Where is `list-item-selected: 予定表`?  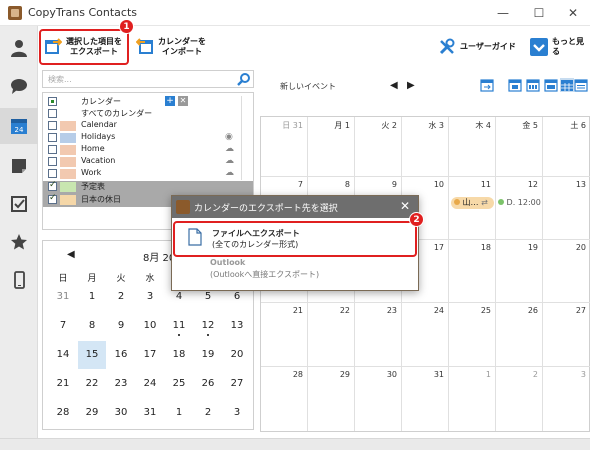
list-item-selected: 予定表 is located at coordinates (148, 187).